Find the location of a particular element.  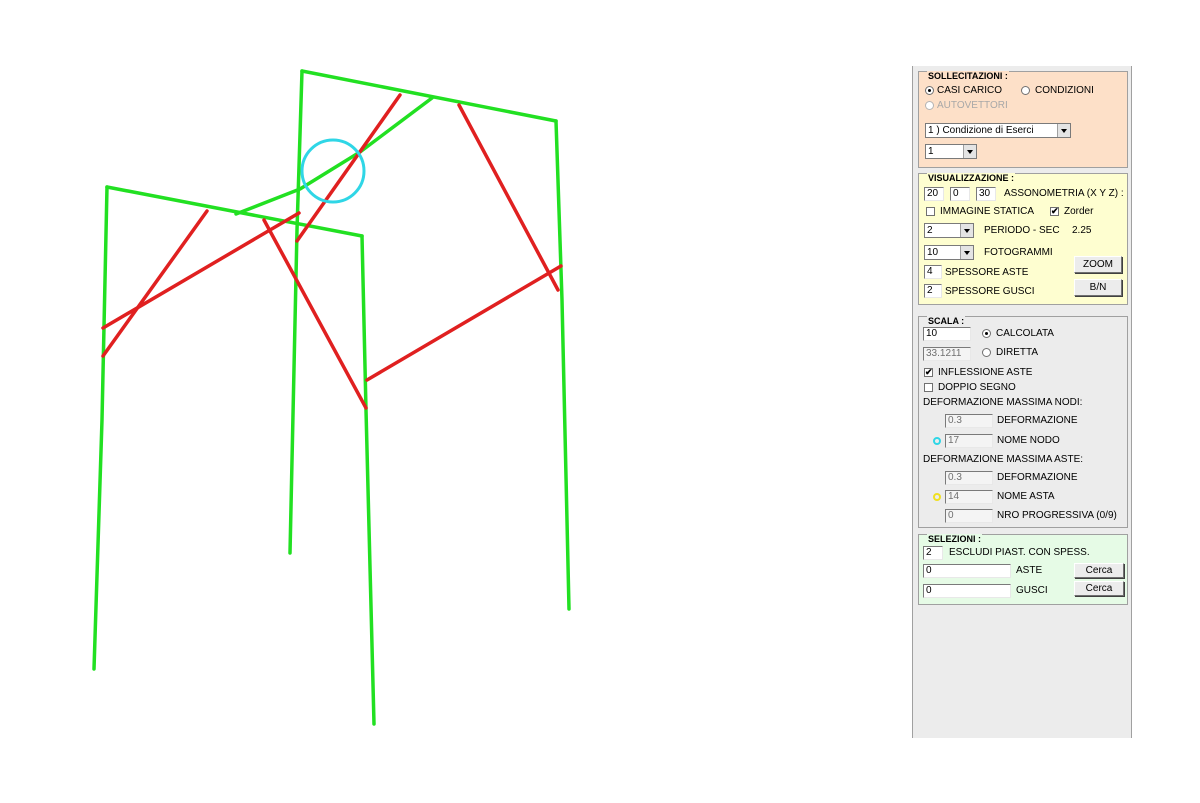

nodes-deformation-heading: DEFORMAZIONE MASSIMA NODI: is located at coordinates (1003, 402).